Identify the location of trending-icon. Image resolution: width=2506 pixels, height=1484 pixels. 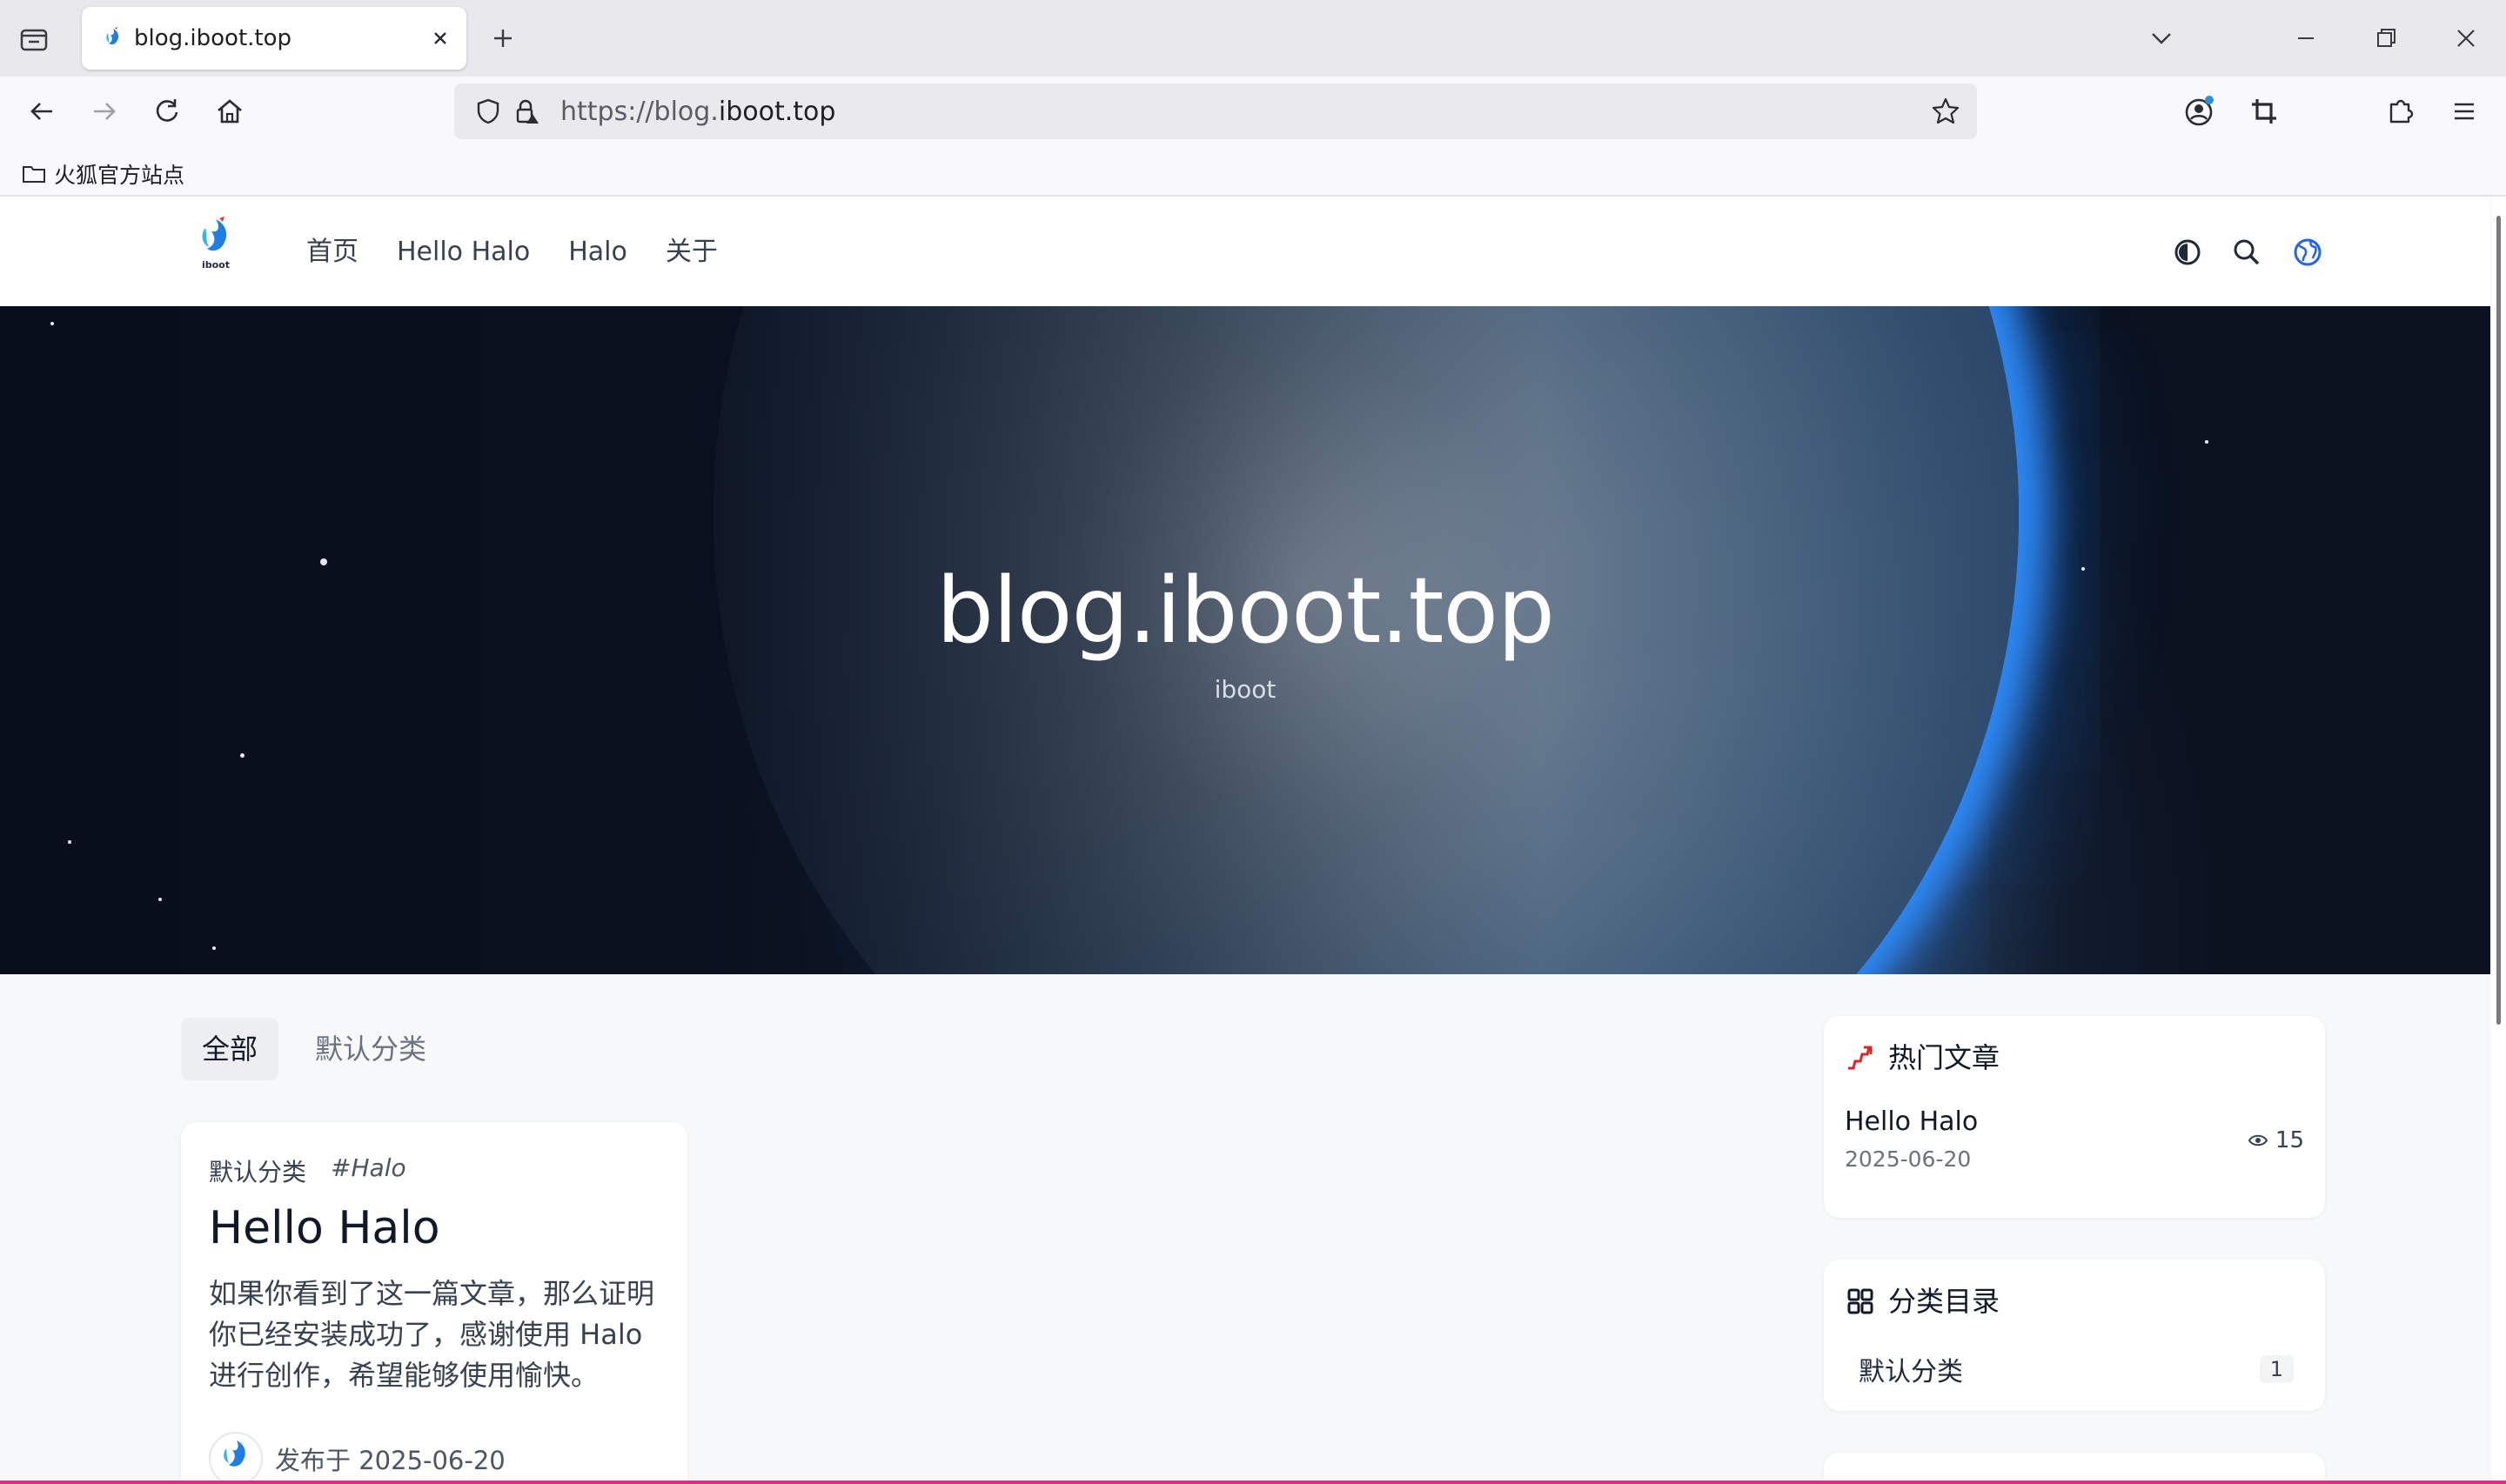
(1861, 1058).